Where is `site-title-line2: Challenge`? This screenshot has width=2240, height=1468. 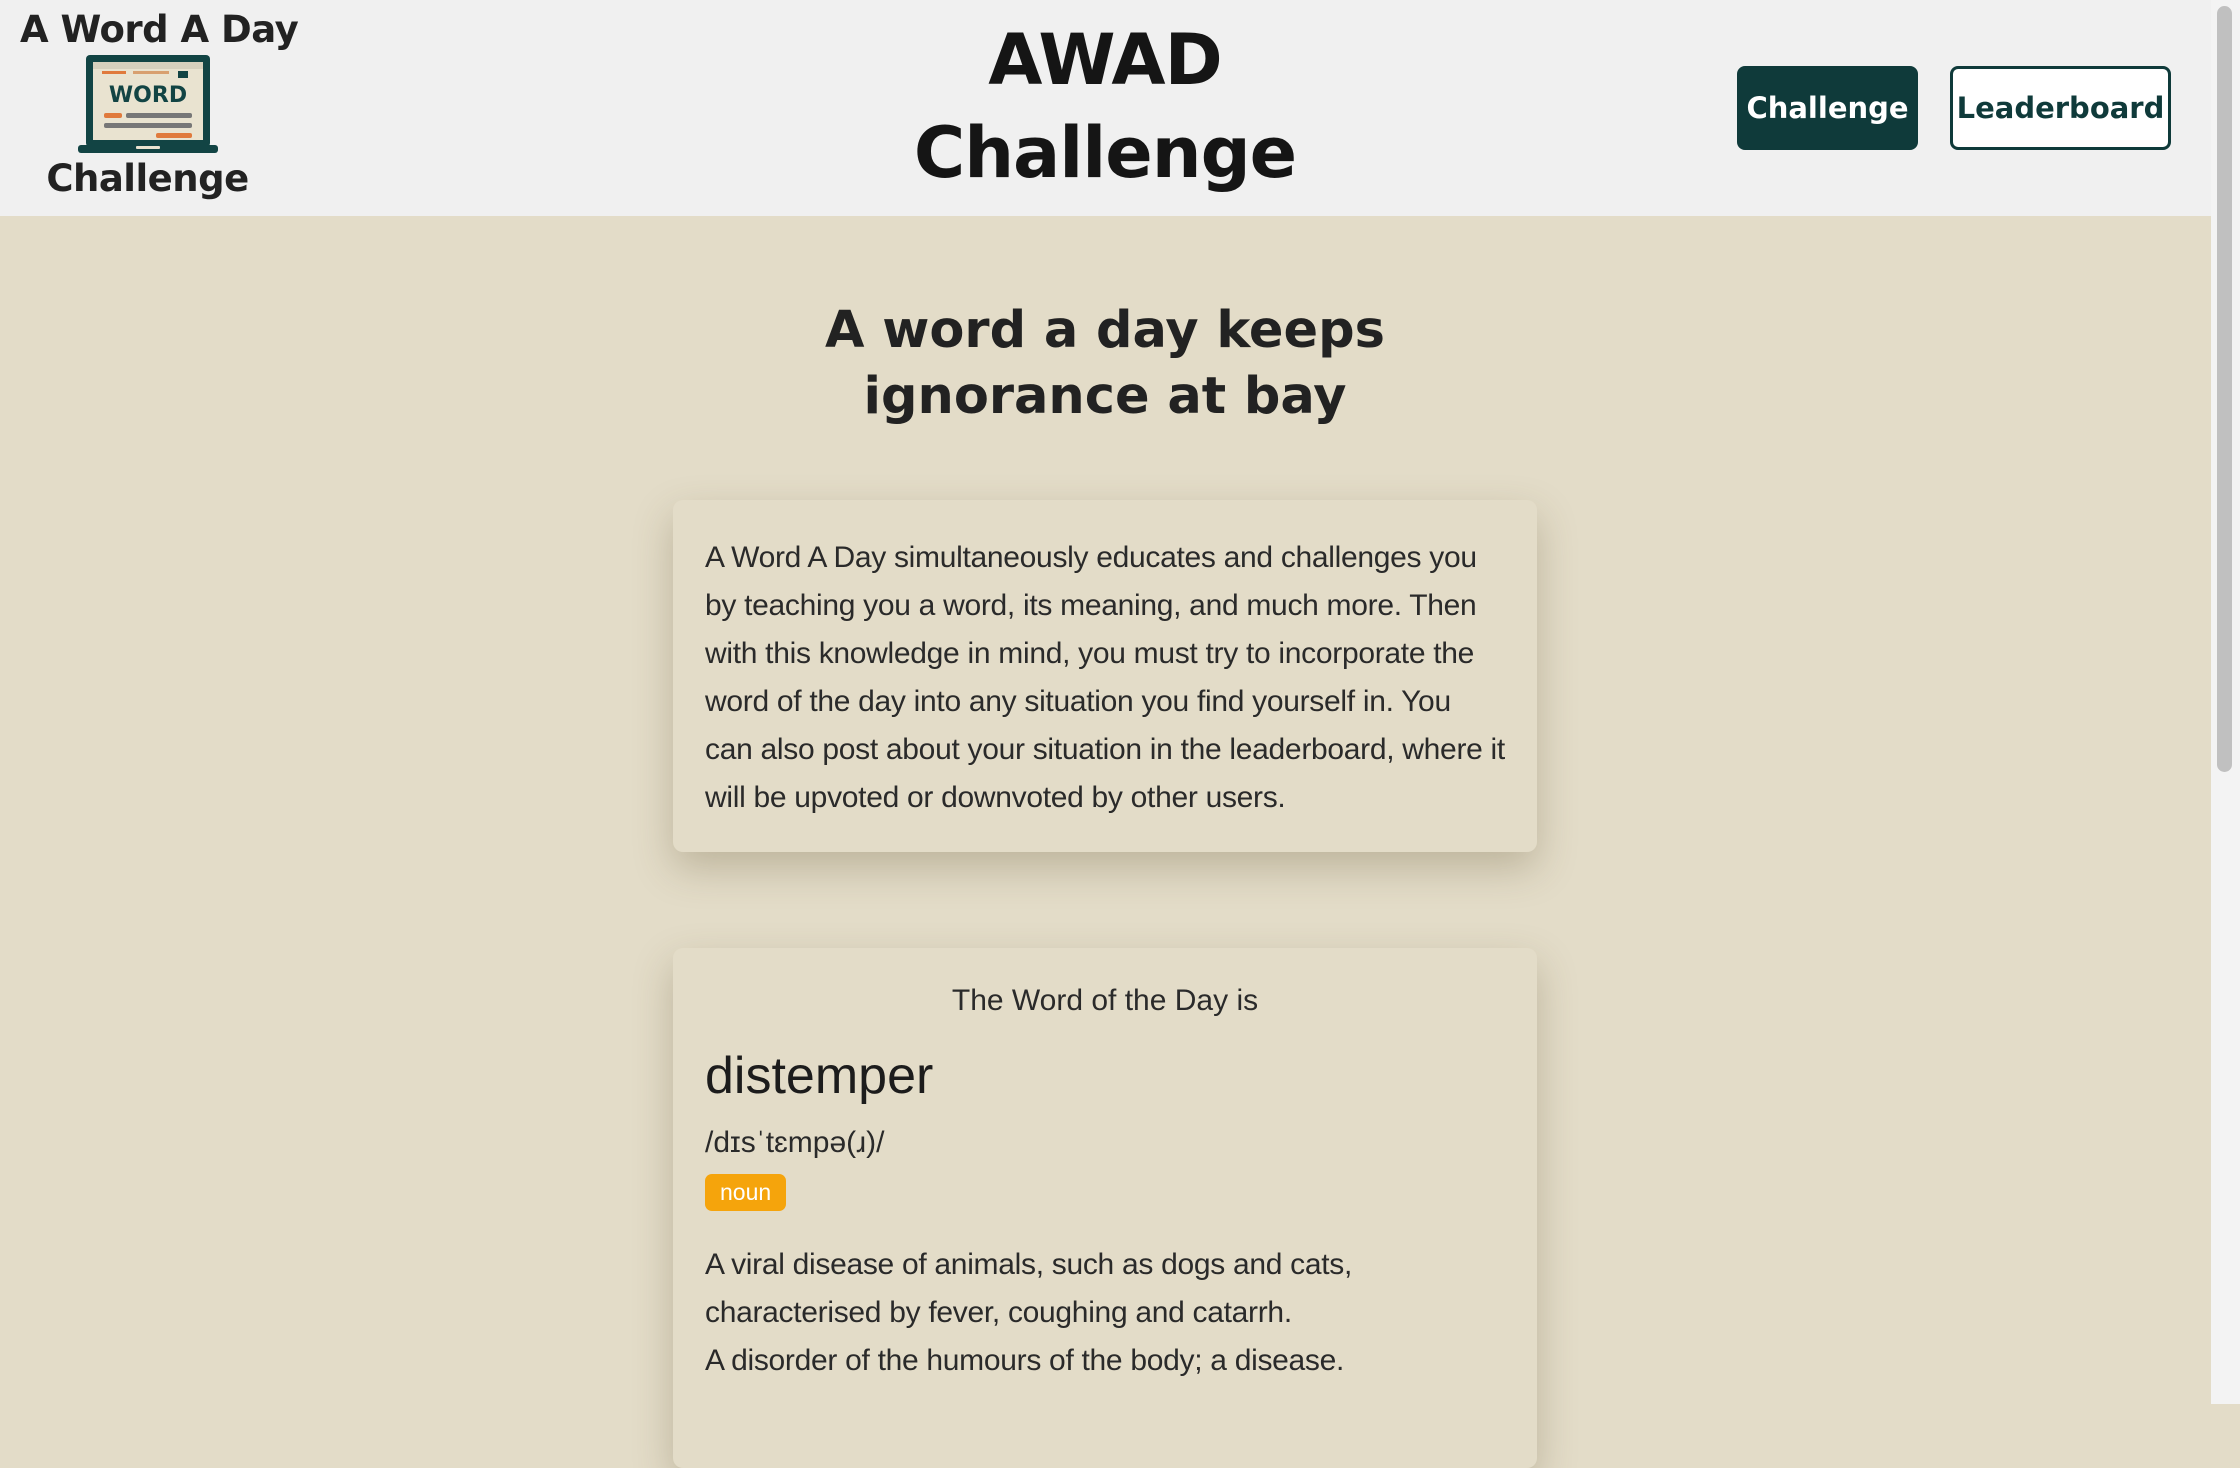
site-title-line2: Challenge is located at coordinates (1105, 153).